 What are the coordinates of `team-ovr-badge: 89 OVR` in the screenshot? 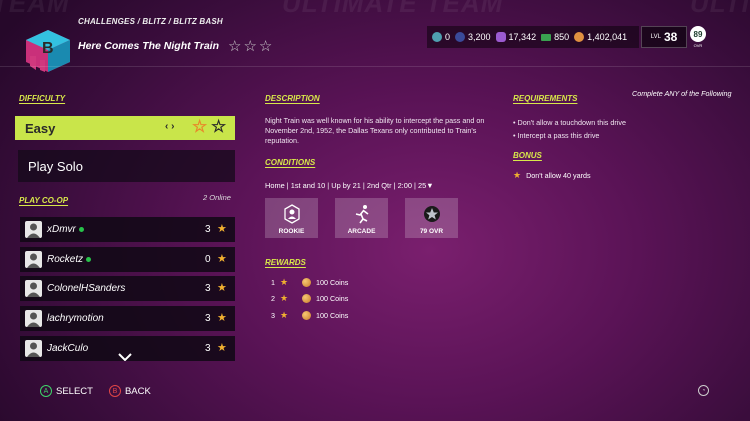 It's located at (698, 37).